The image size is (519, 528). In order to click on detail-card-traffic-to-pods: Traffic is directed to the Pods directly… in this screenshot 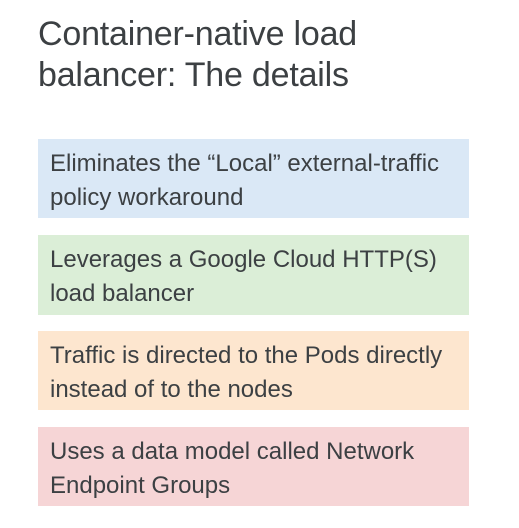, I will do `click(253, 370)`.